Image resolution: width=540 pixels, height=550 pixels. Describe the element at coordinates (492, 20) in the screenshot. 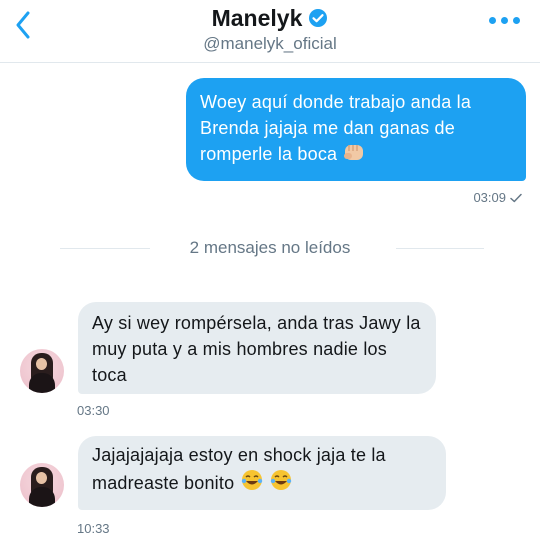

I see `more-horizontal-icon` at that location.